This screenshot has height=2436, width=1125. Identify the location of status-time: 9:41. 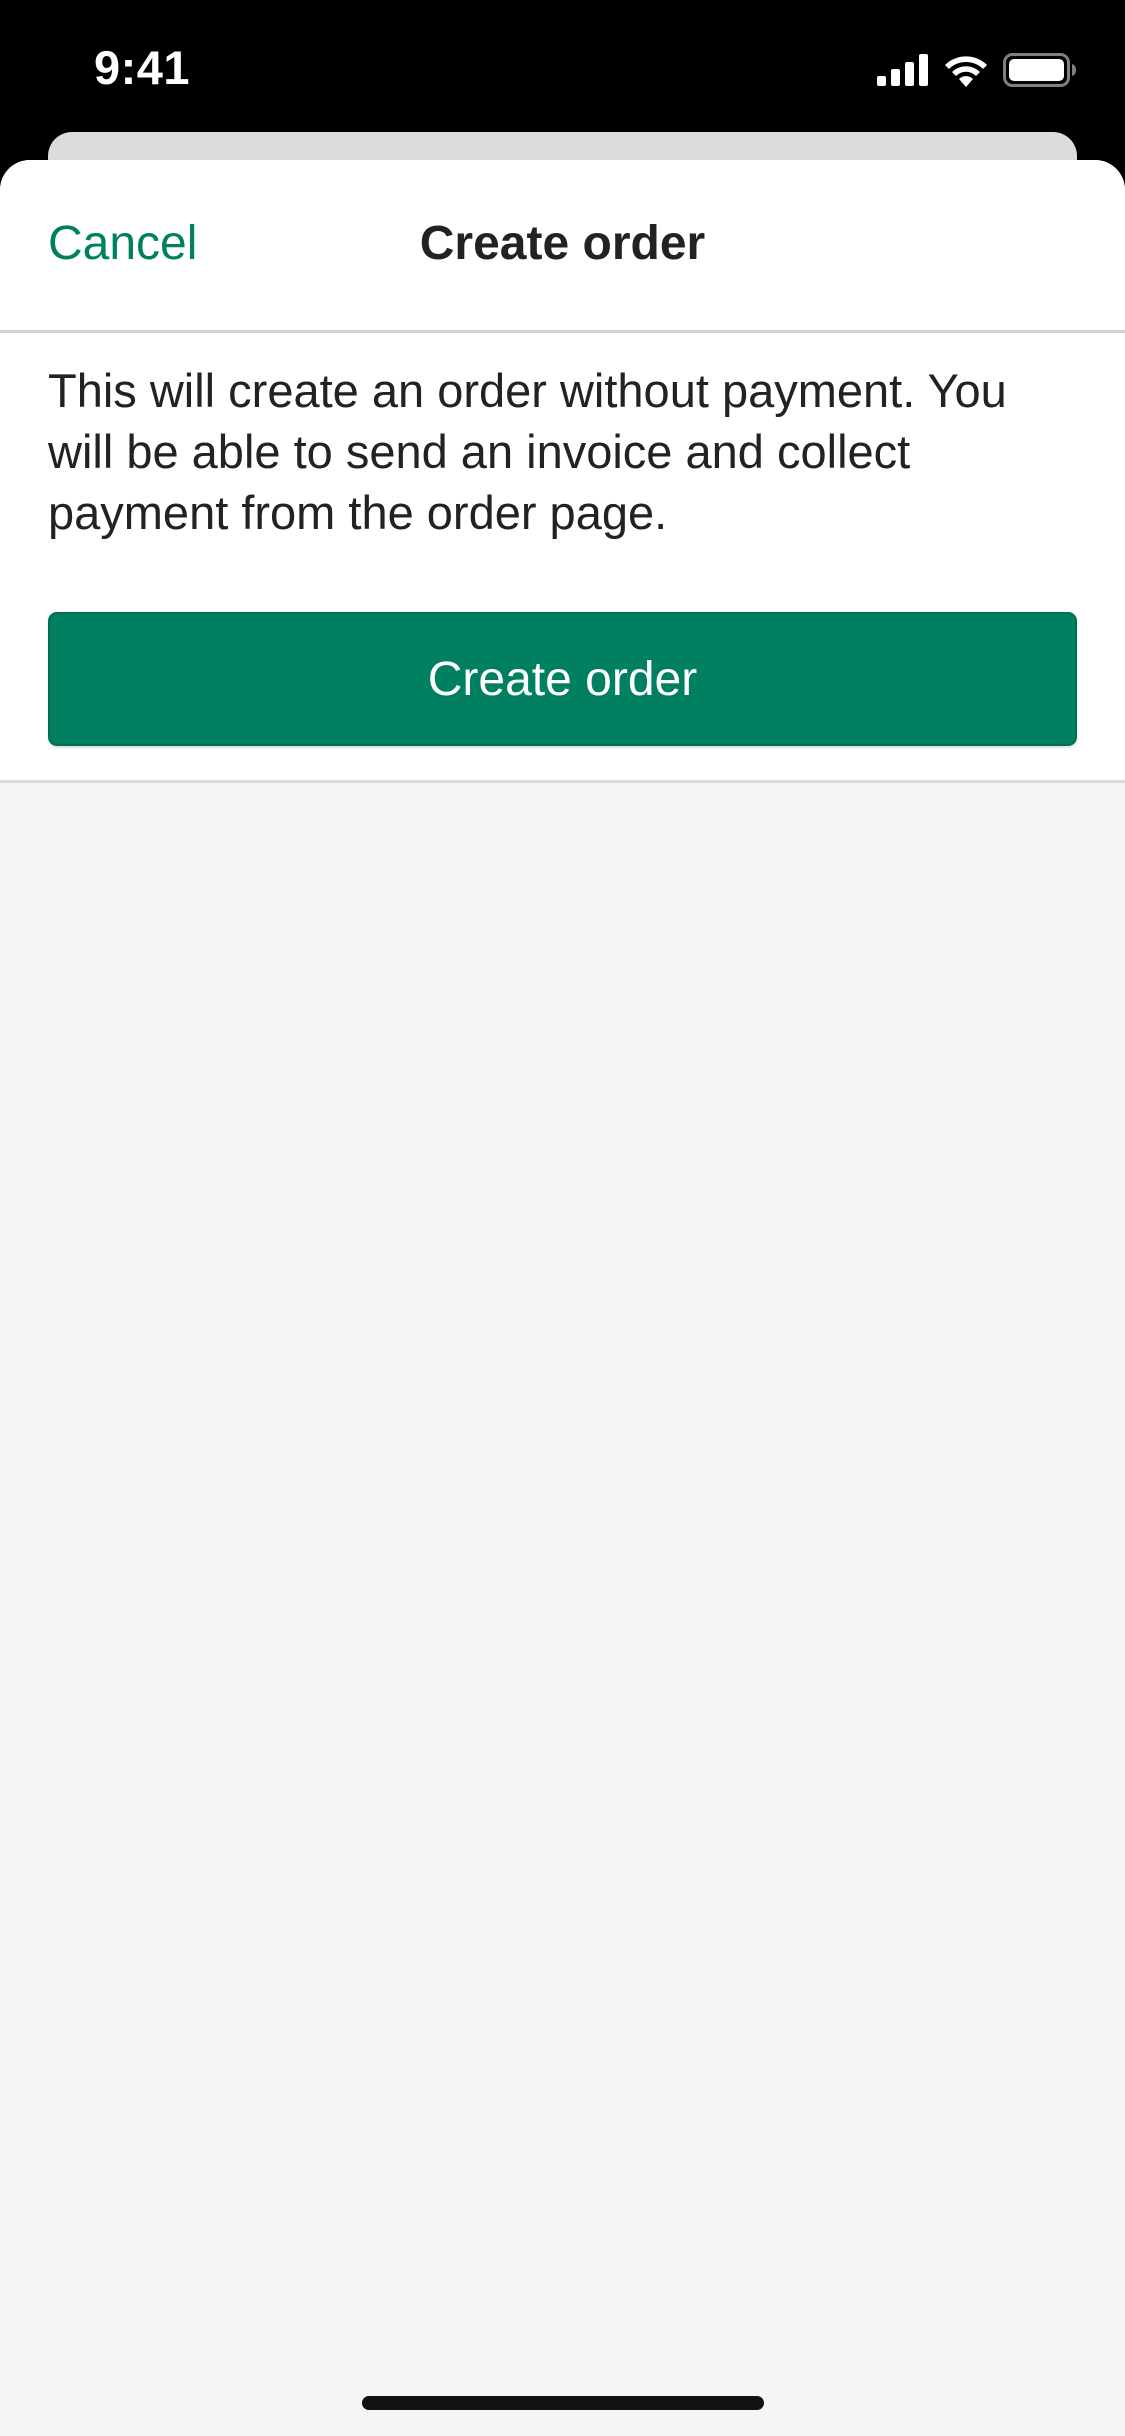
(142, 67).